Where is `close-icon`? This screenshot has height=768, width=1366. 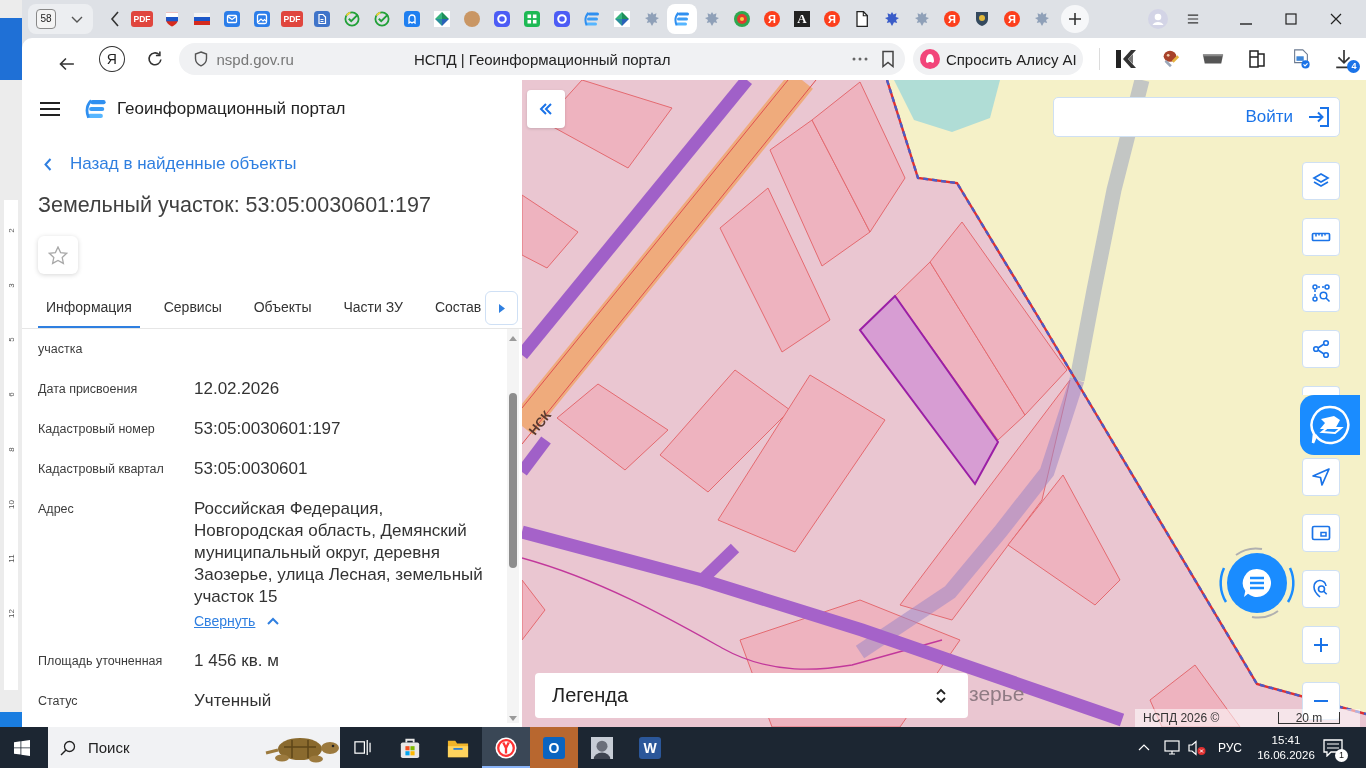
close-icon is located at coordinates (1335, 19).